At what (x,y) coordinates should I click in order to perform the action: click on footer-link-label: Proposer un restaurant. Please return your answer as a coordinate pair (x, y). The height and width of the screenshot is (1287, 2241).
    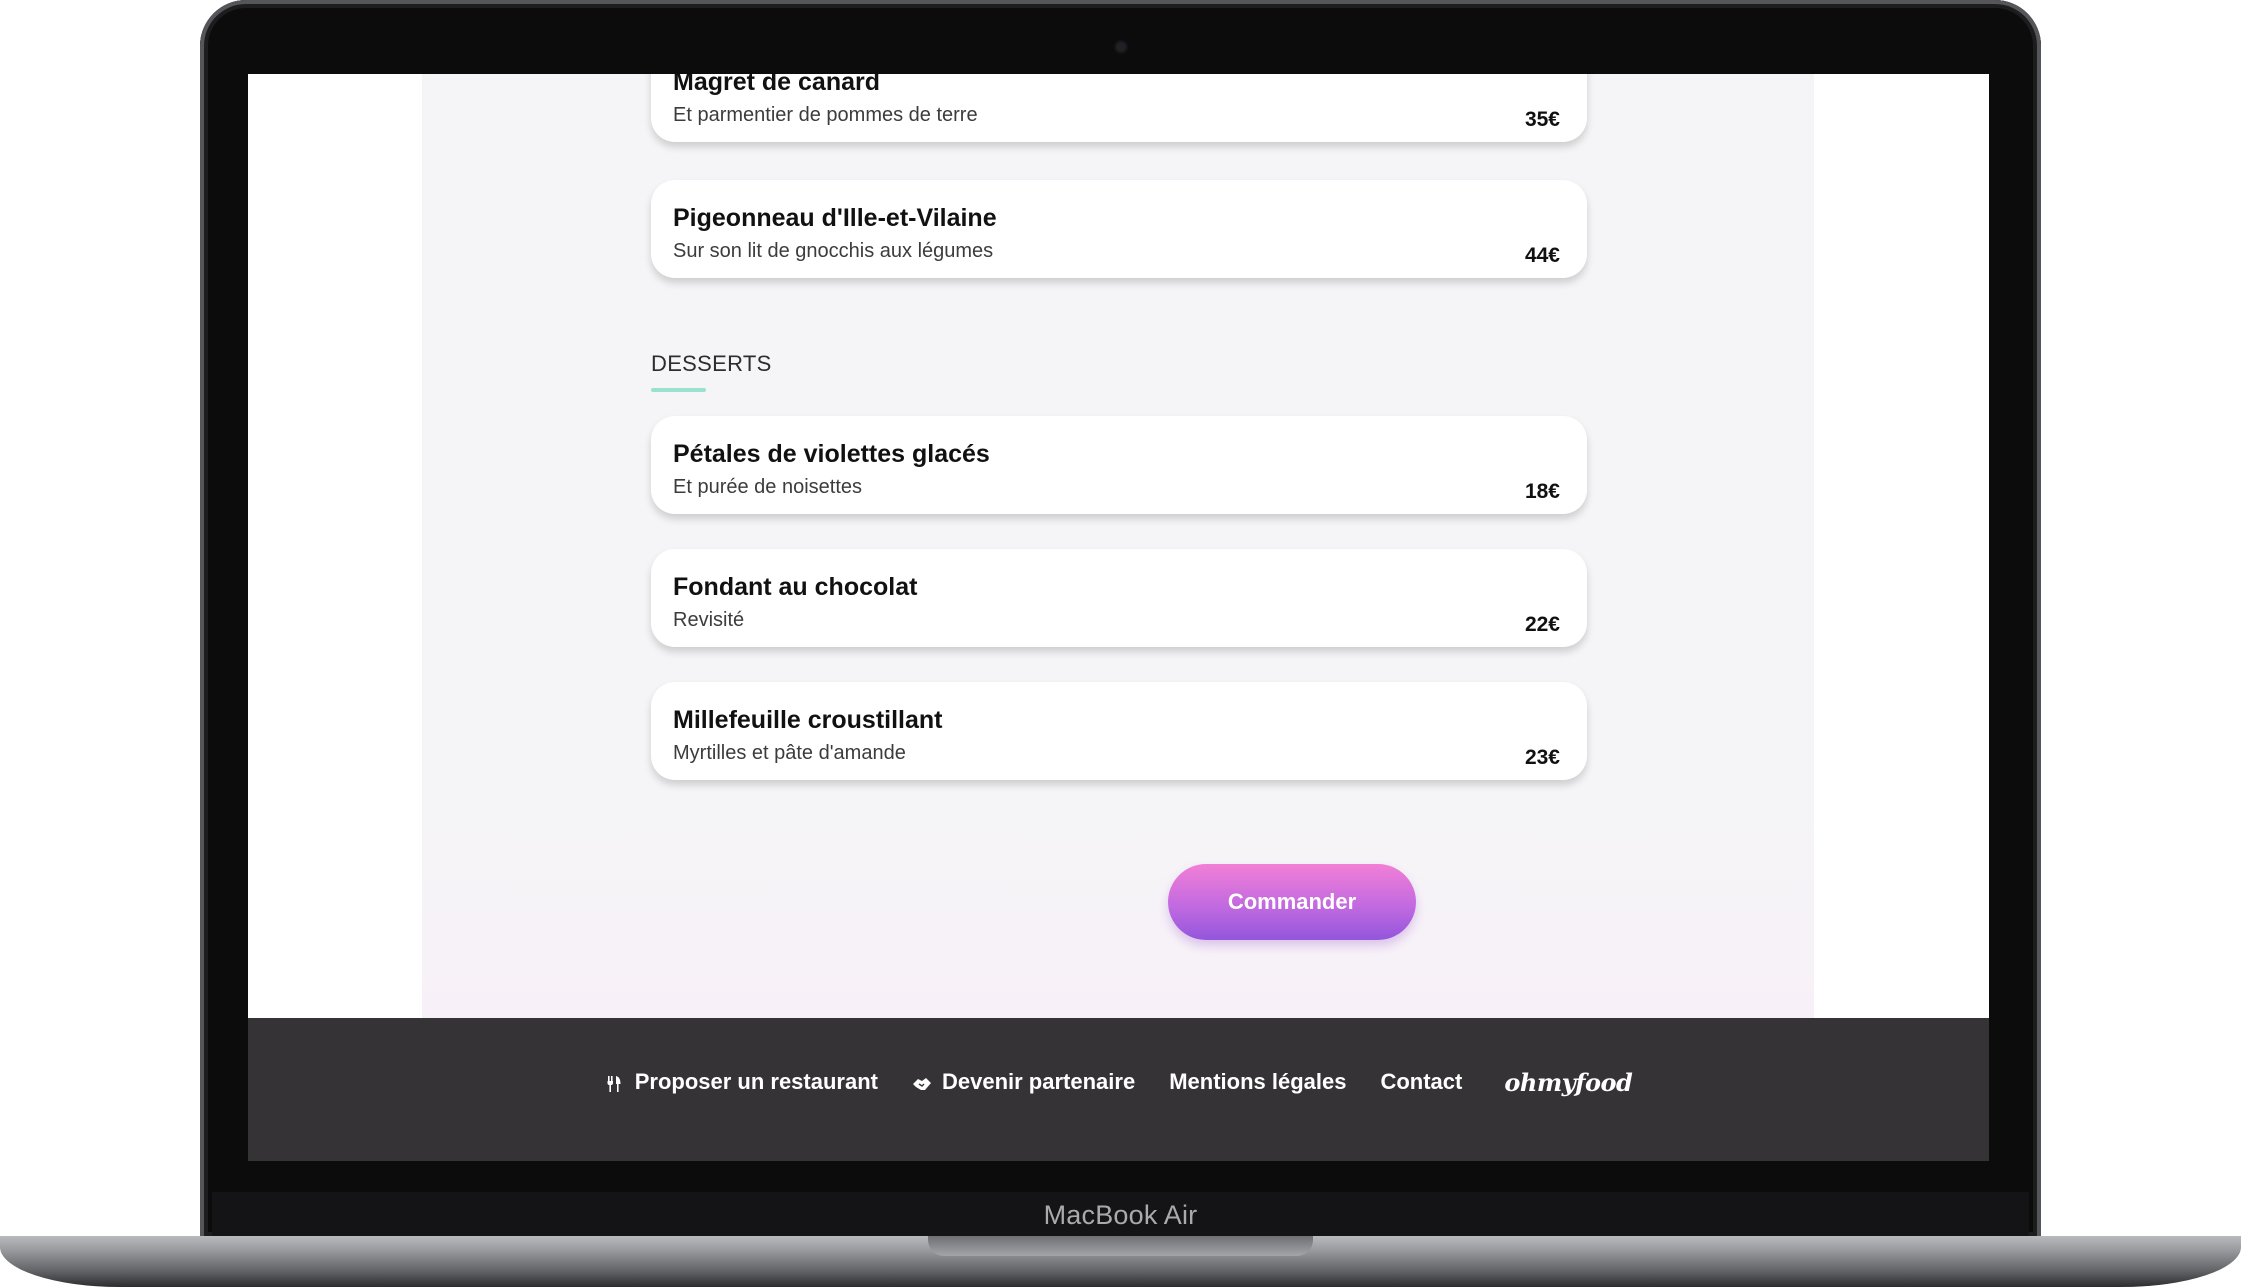
    Looking at the image, I should click on (756, 1081).